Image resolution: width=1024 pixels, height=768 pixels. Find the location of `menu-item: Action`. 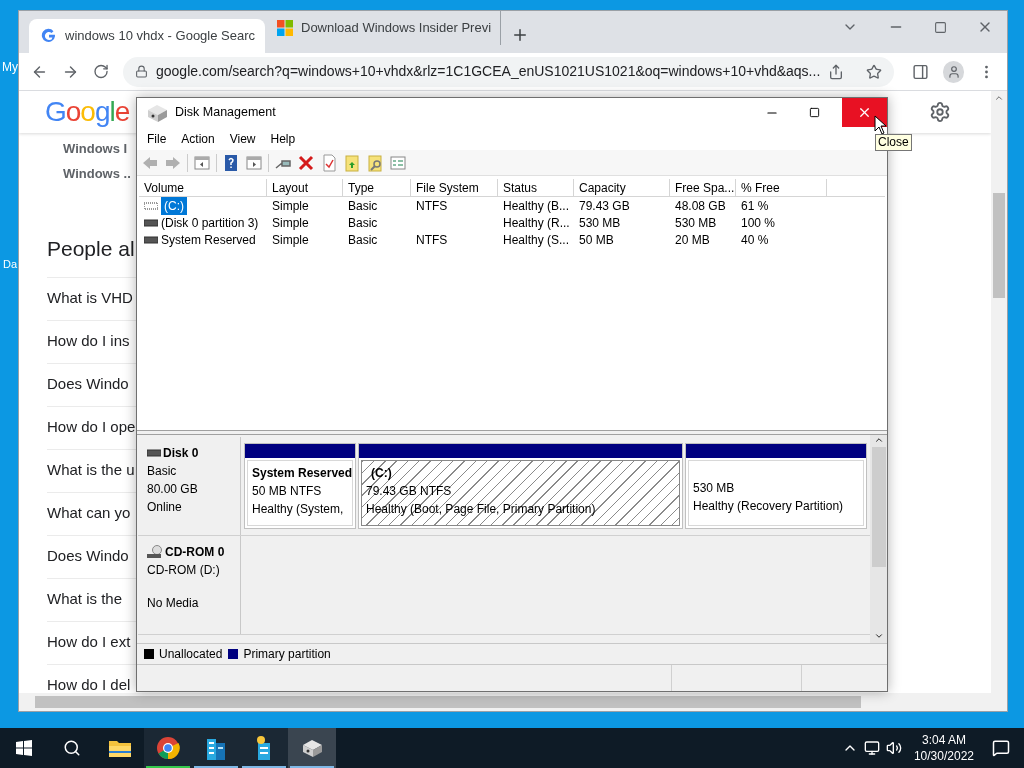

menu-item: Action is located at coordinates (198, 138).